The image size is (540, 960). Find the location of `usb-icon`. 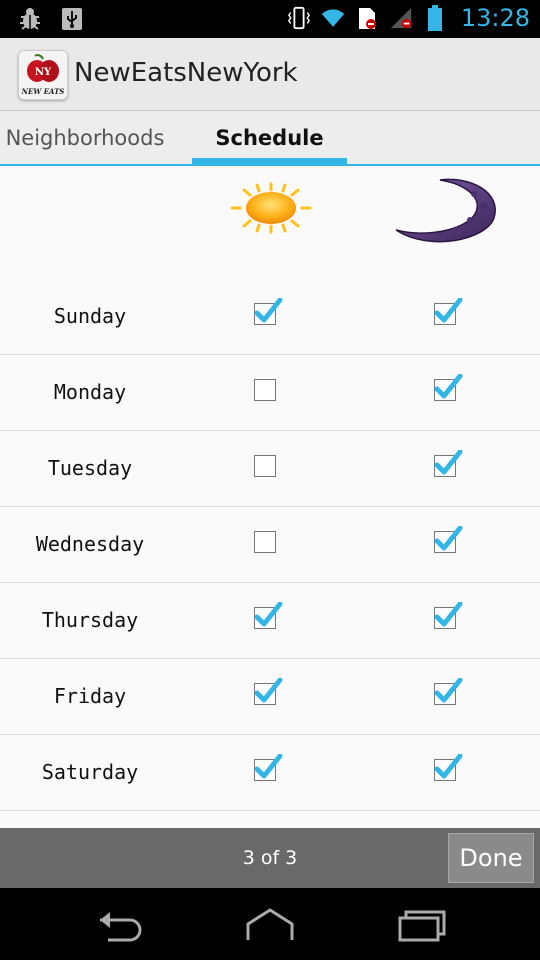

usb-icon is located at coordinates (72, 19).